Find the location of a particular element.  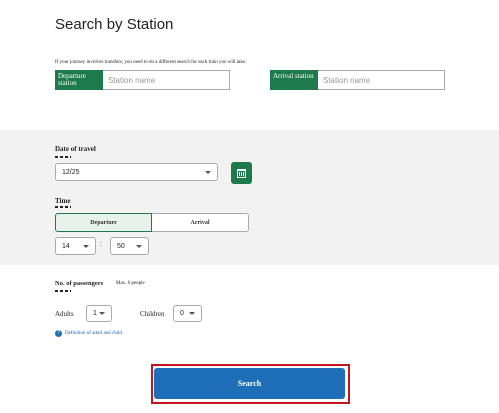

hour-value: 14 is located at coordinates (66, 246).